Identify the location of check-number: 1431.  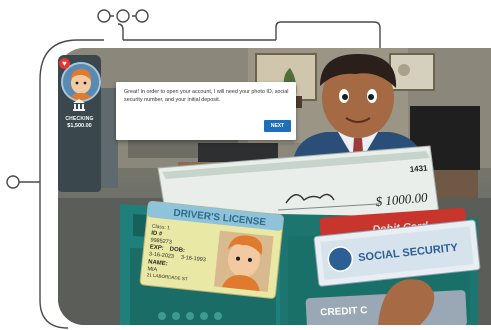
(418, 168).